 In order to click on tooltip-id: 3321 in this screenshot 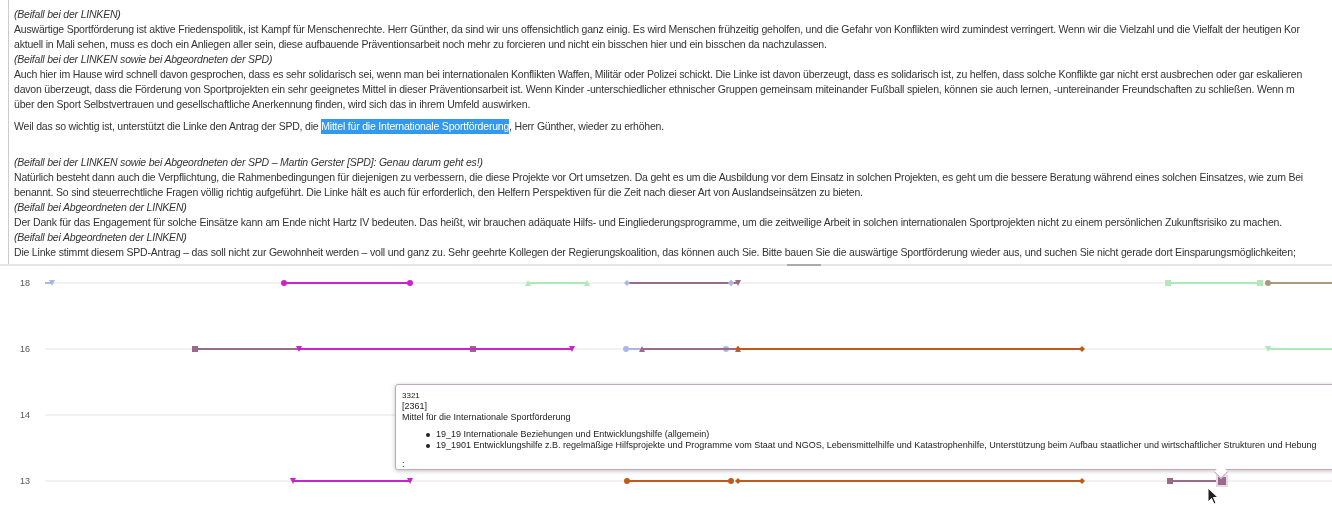, I will do `click(411, 396)`.